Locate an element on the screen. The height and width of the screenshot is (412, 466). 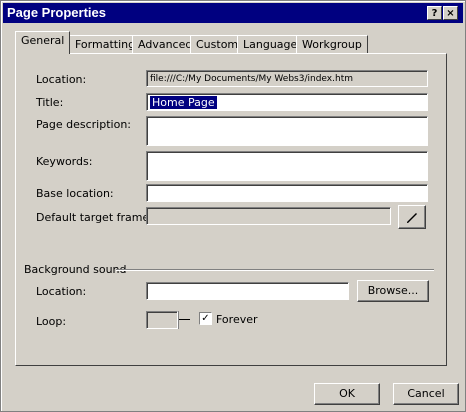
cancel-button: Cancel is located at coordinates (426, 394).